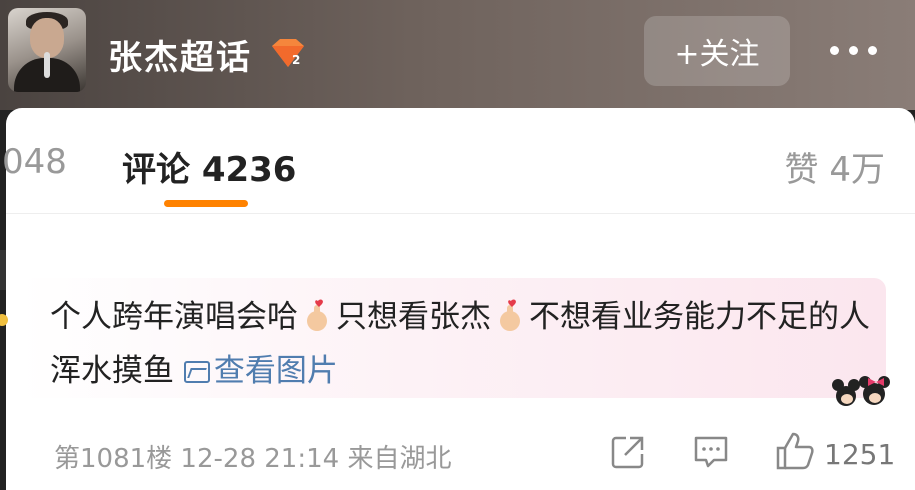  What do you see at coordinates (413, 317) in the screenshot?
I see `comment-text-part2: 只想看张杰` at bounding box center [413, 317].